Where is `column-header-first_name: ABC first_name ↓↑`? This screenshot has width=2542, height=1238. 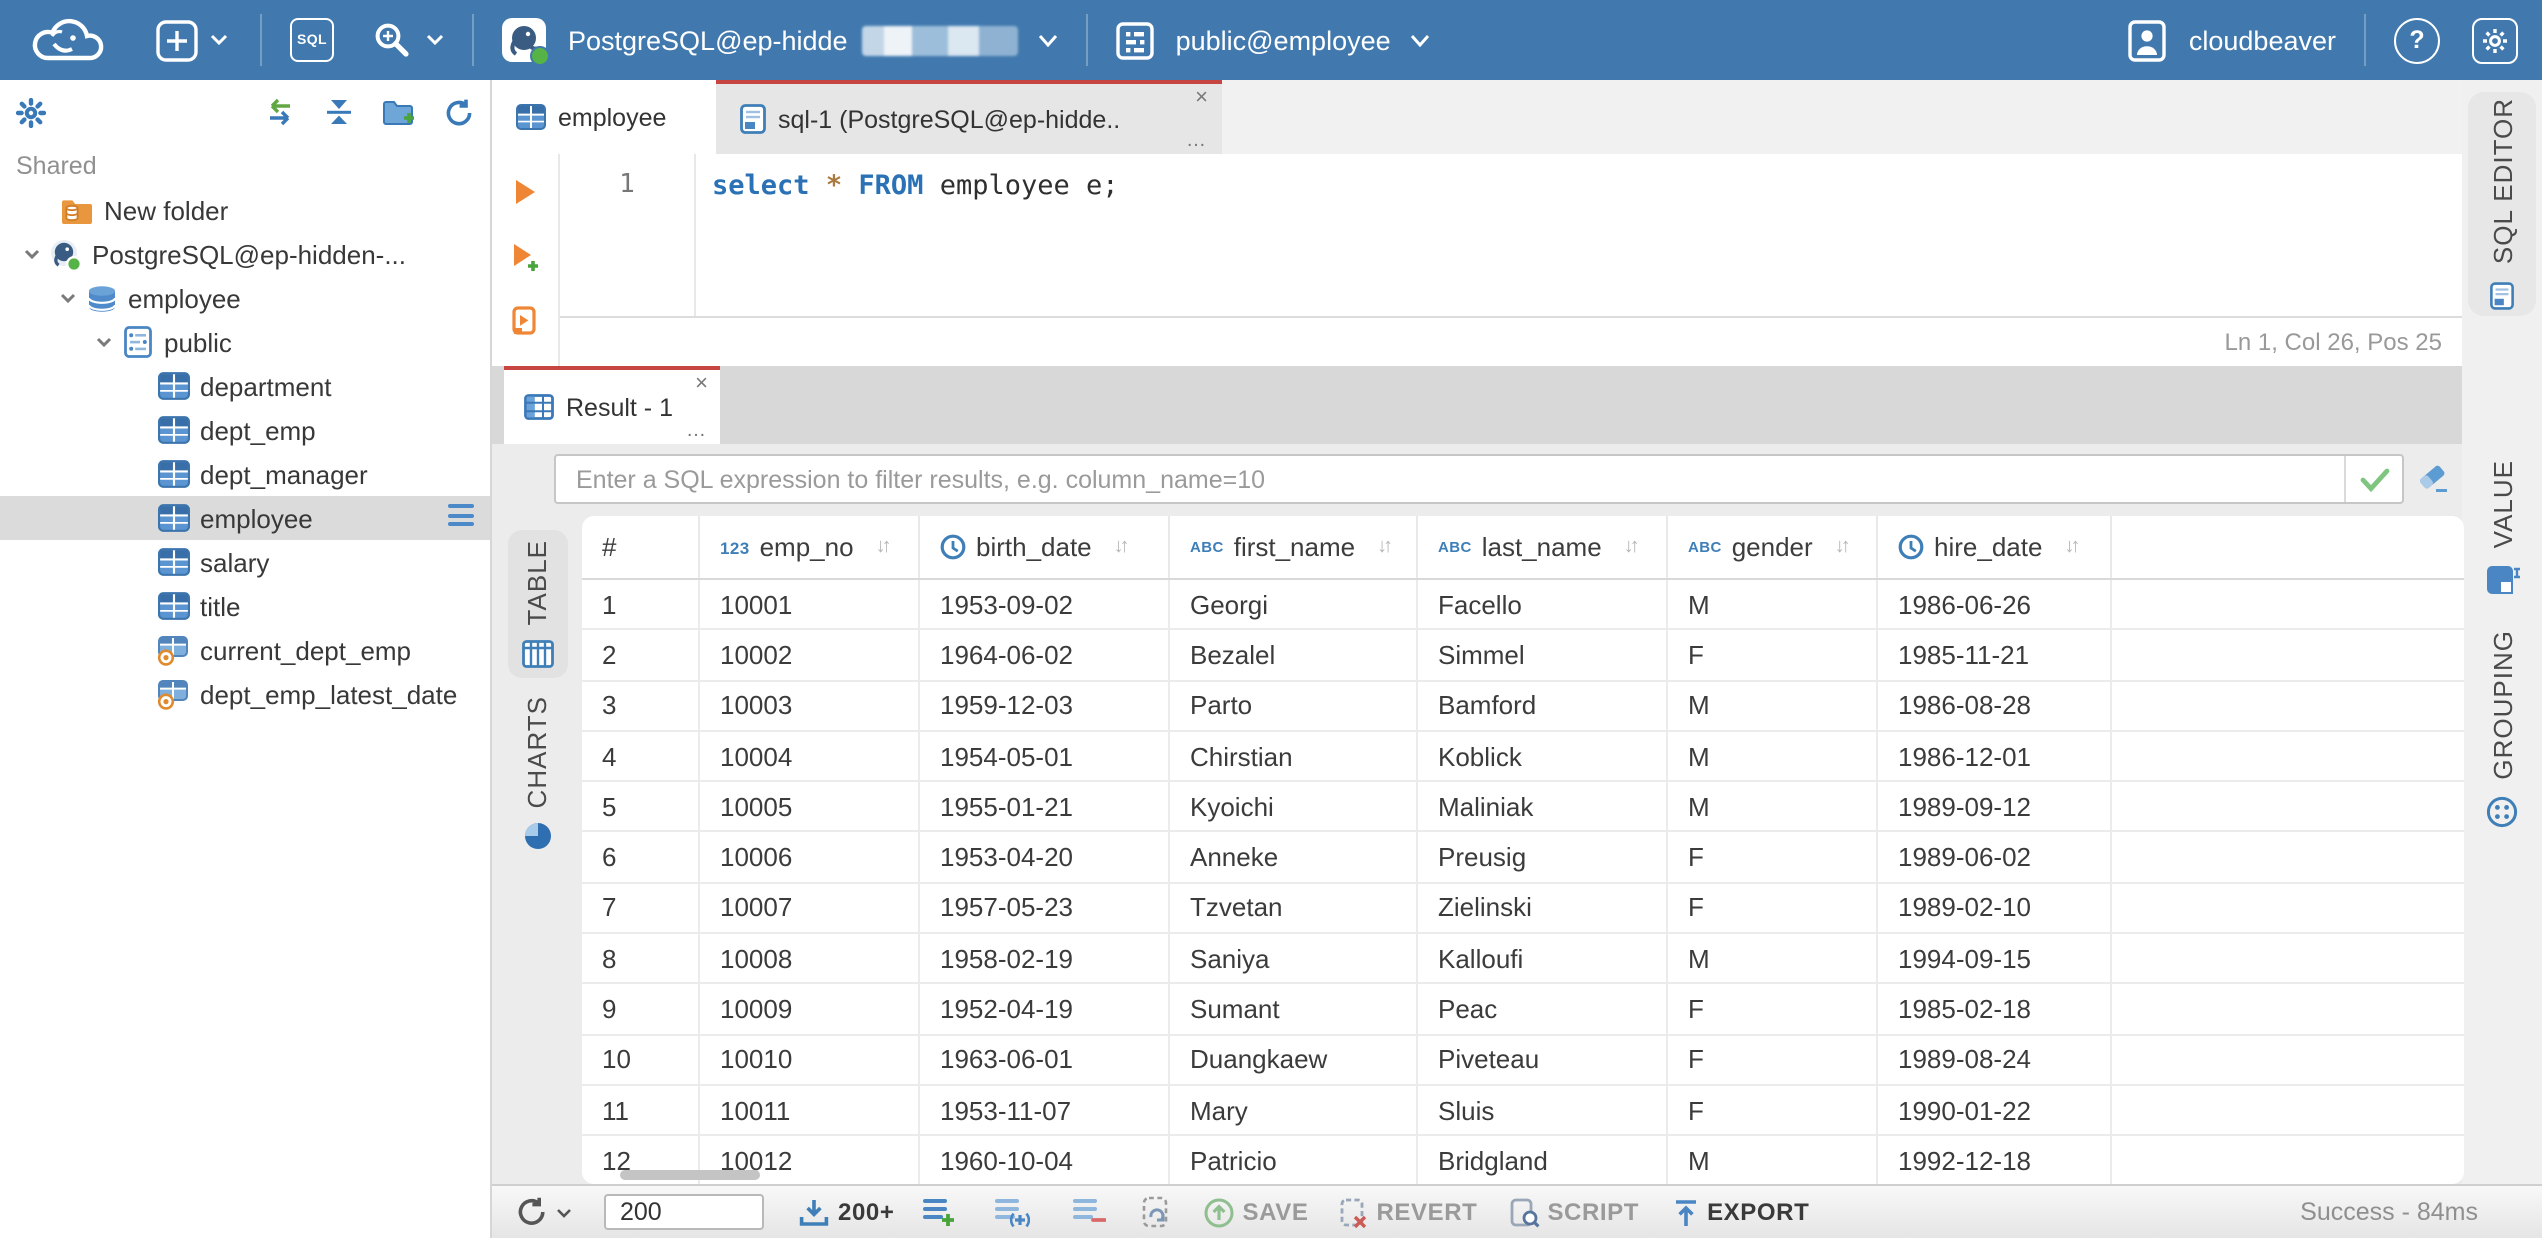 column-header-first_name: ABC first_name ↓↑ is located at coordinates (1294, 547).